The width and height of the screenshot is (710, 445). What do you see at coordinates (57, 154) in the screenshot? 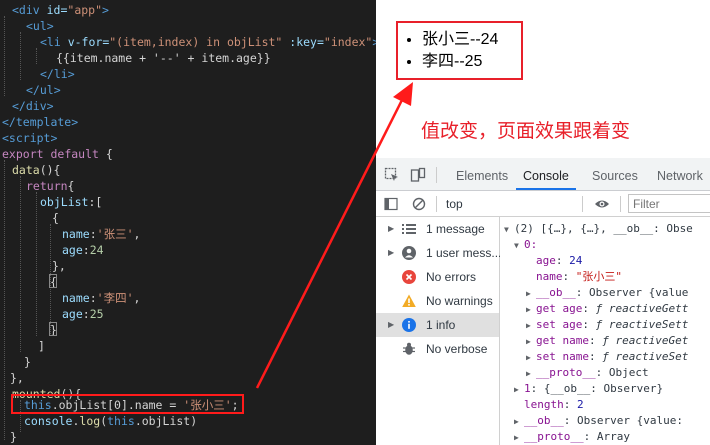
I see `code-line-10: export default {` at bounding box center [57, 154].